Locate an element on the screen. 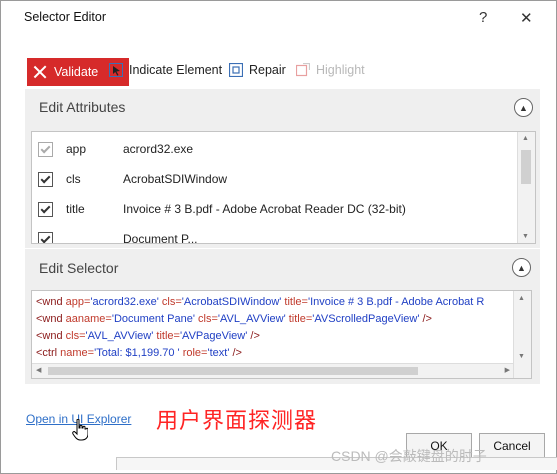 Image resolution: width=557 pixels, height=474 pixels. collapse-attributes-button: ▲ is located at coordinates (523, 107).